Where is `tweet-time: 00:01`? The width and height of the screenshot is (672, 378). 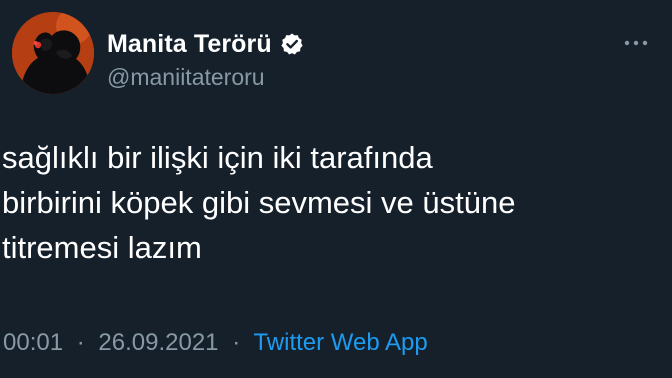 tweet-time: 00:01 is located at coordinates (33, 342).